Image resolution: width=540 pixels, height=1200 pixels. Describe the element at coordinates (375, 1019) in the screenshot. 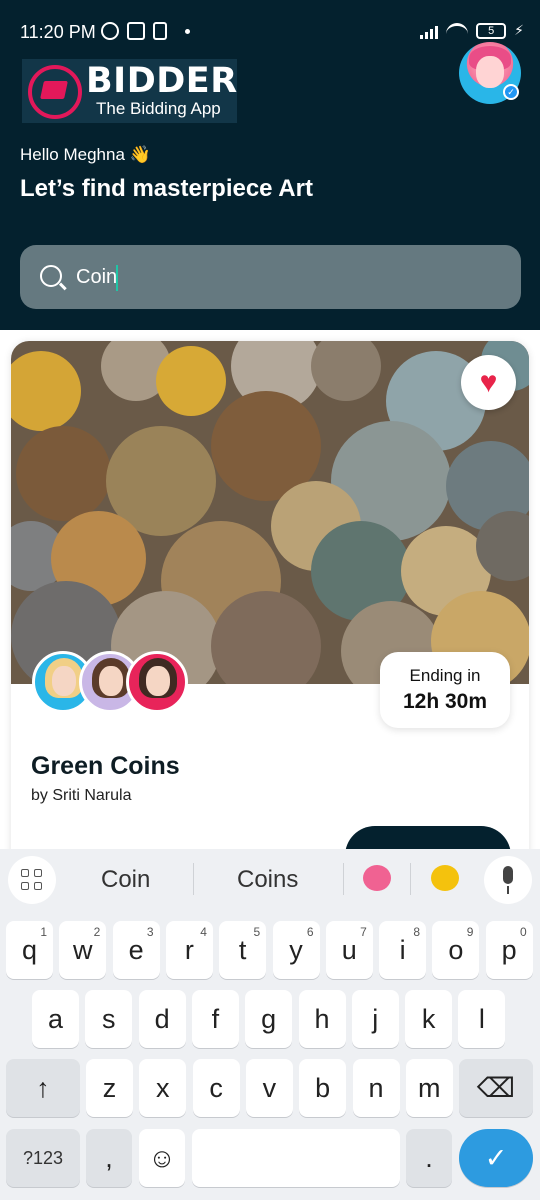

I see `key-j: j` at that location.